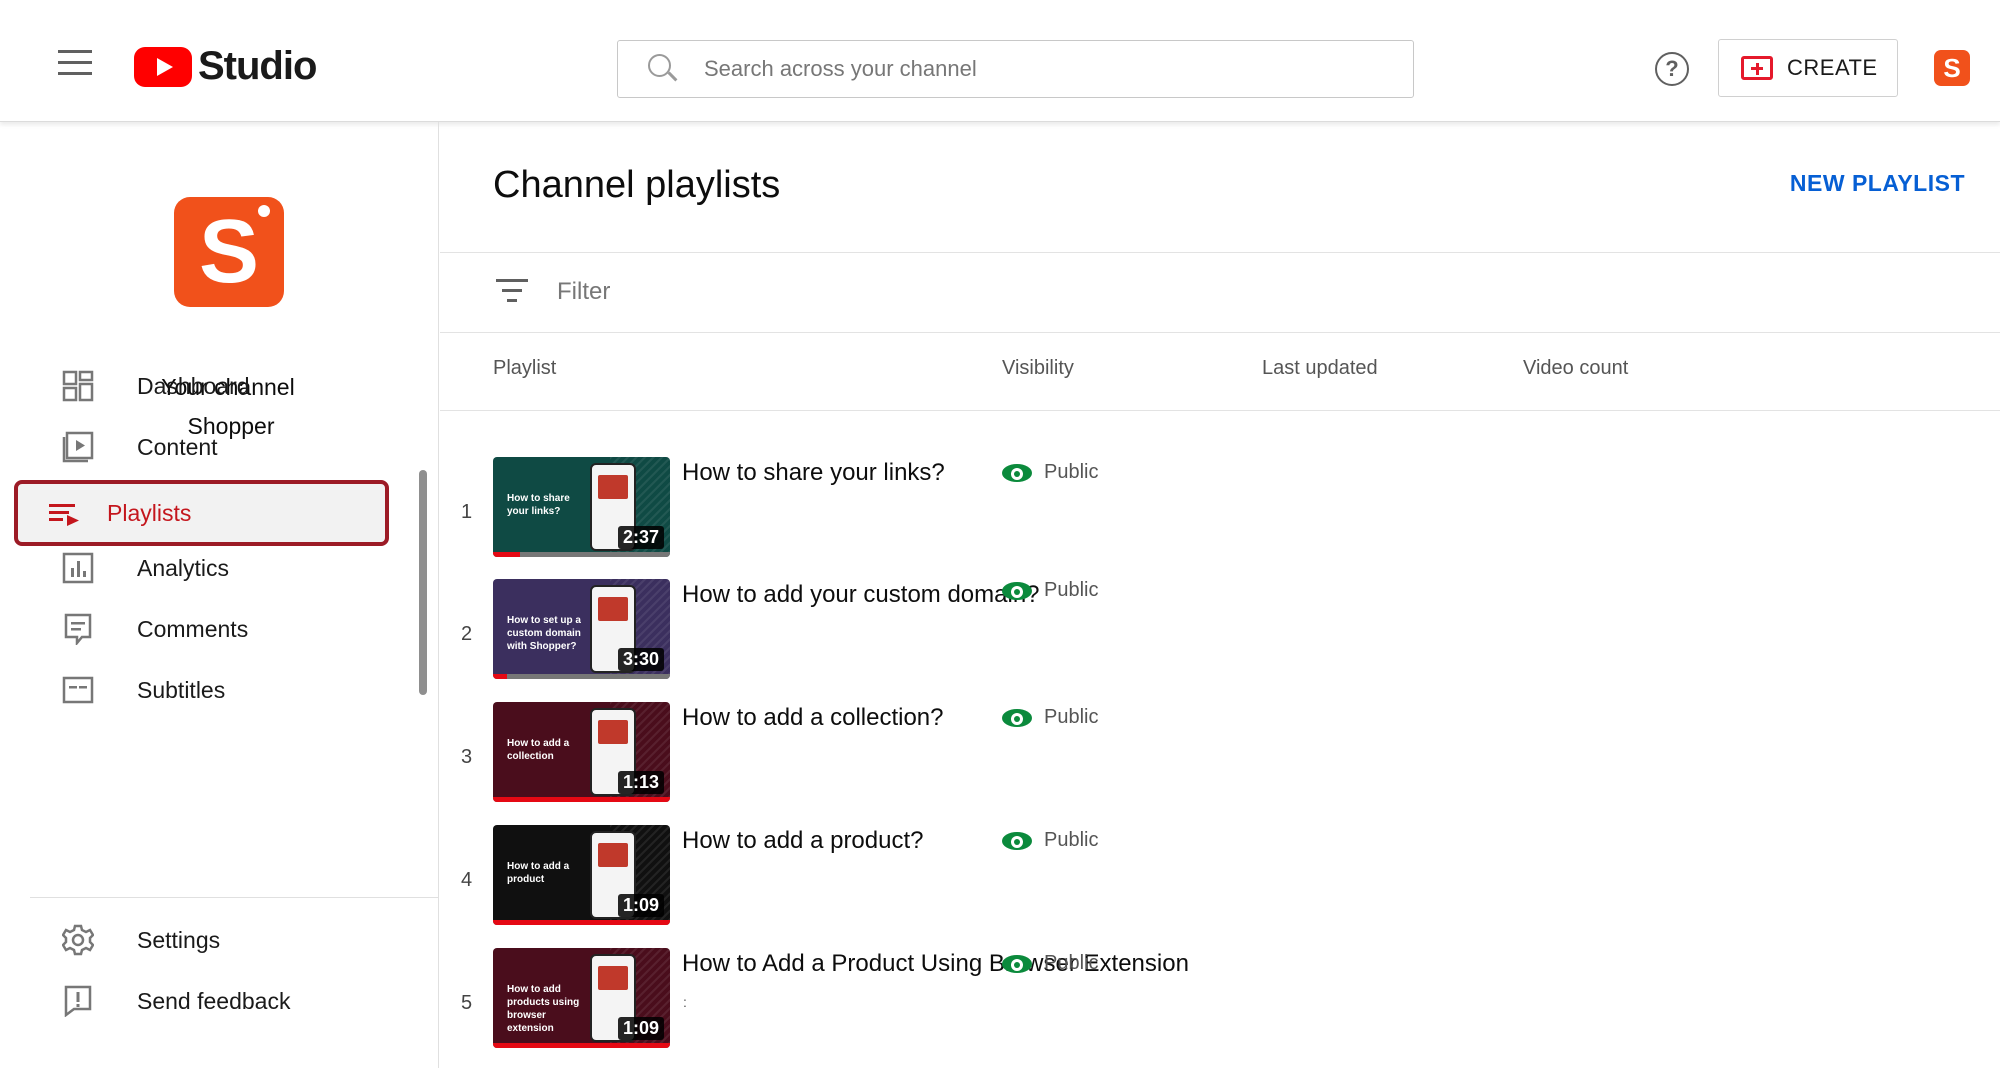  I want to click on filter-icon, so click(512, 291).